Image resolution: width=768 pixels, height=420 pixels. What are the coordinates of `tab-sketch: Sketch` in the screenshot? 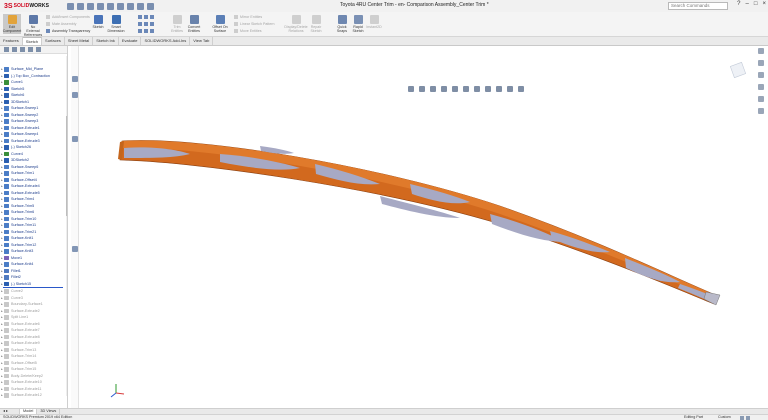 It's located at (32, 41).